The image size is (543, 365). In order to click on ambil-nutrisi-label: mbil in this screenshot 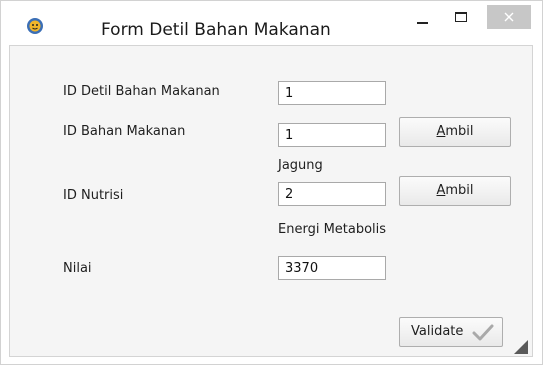, I will do `click(459, 190)`.